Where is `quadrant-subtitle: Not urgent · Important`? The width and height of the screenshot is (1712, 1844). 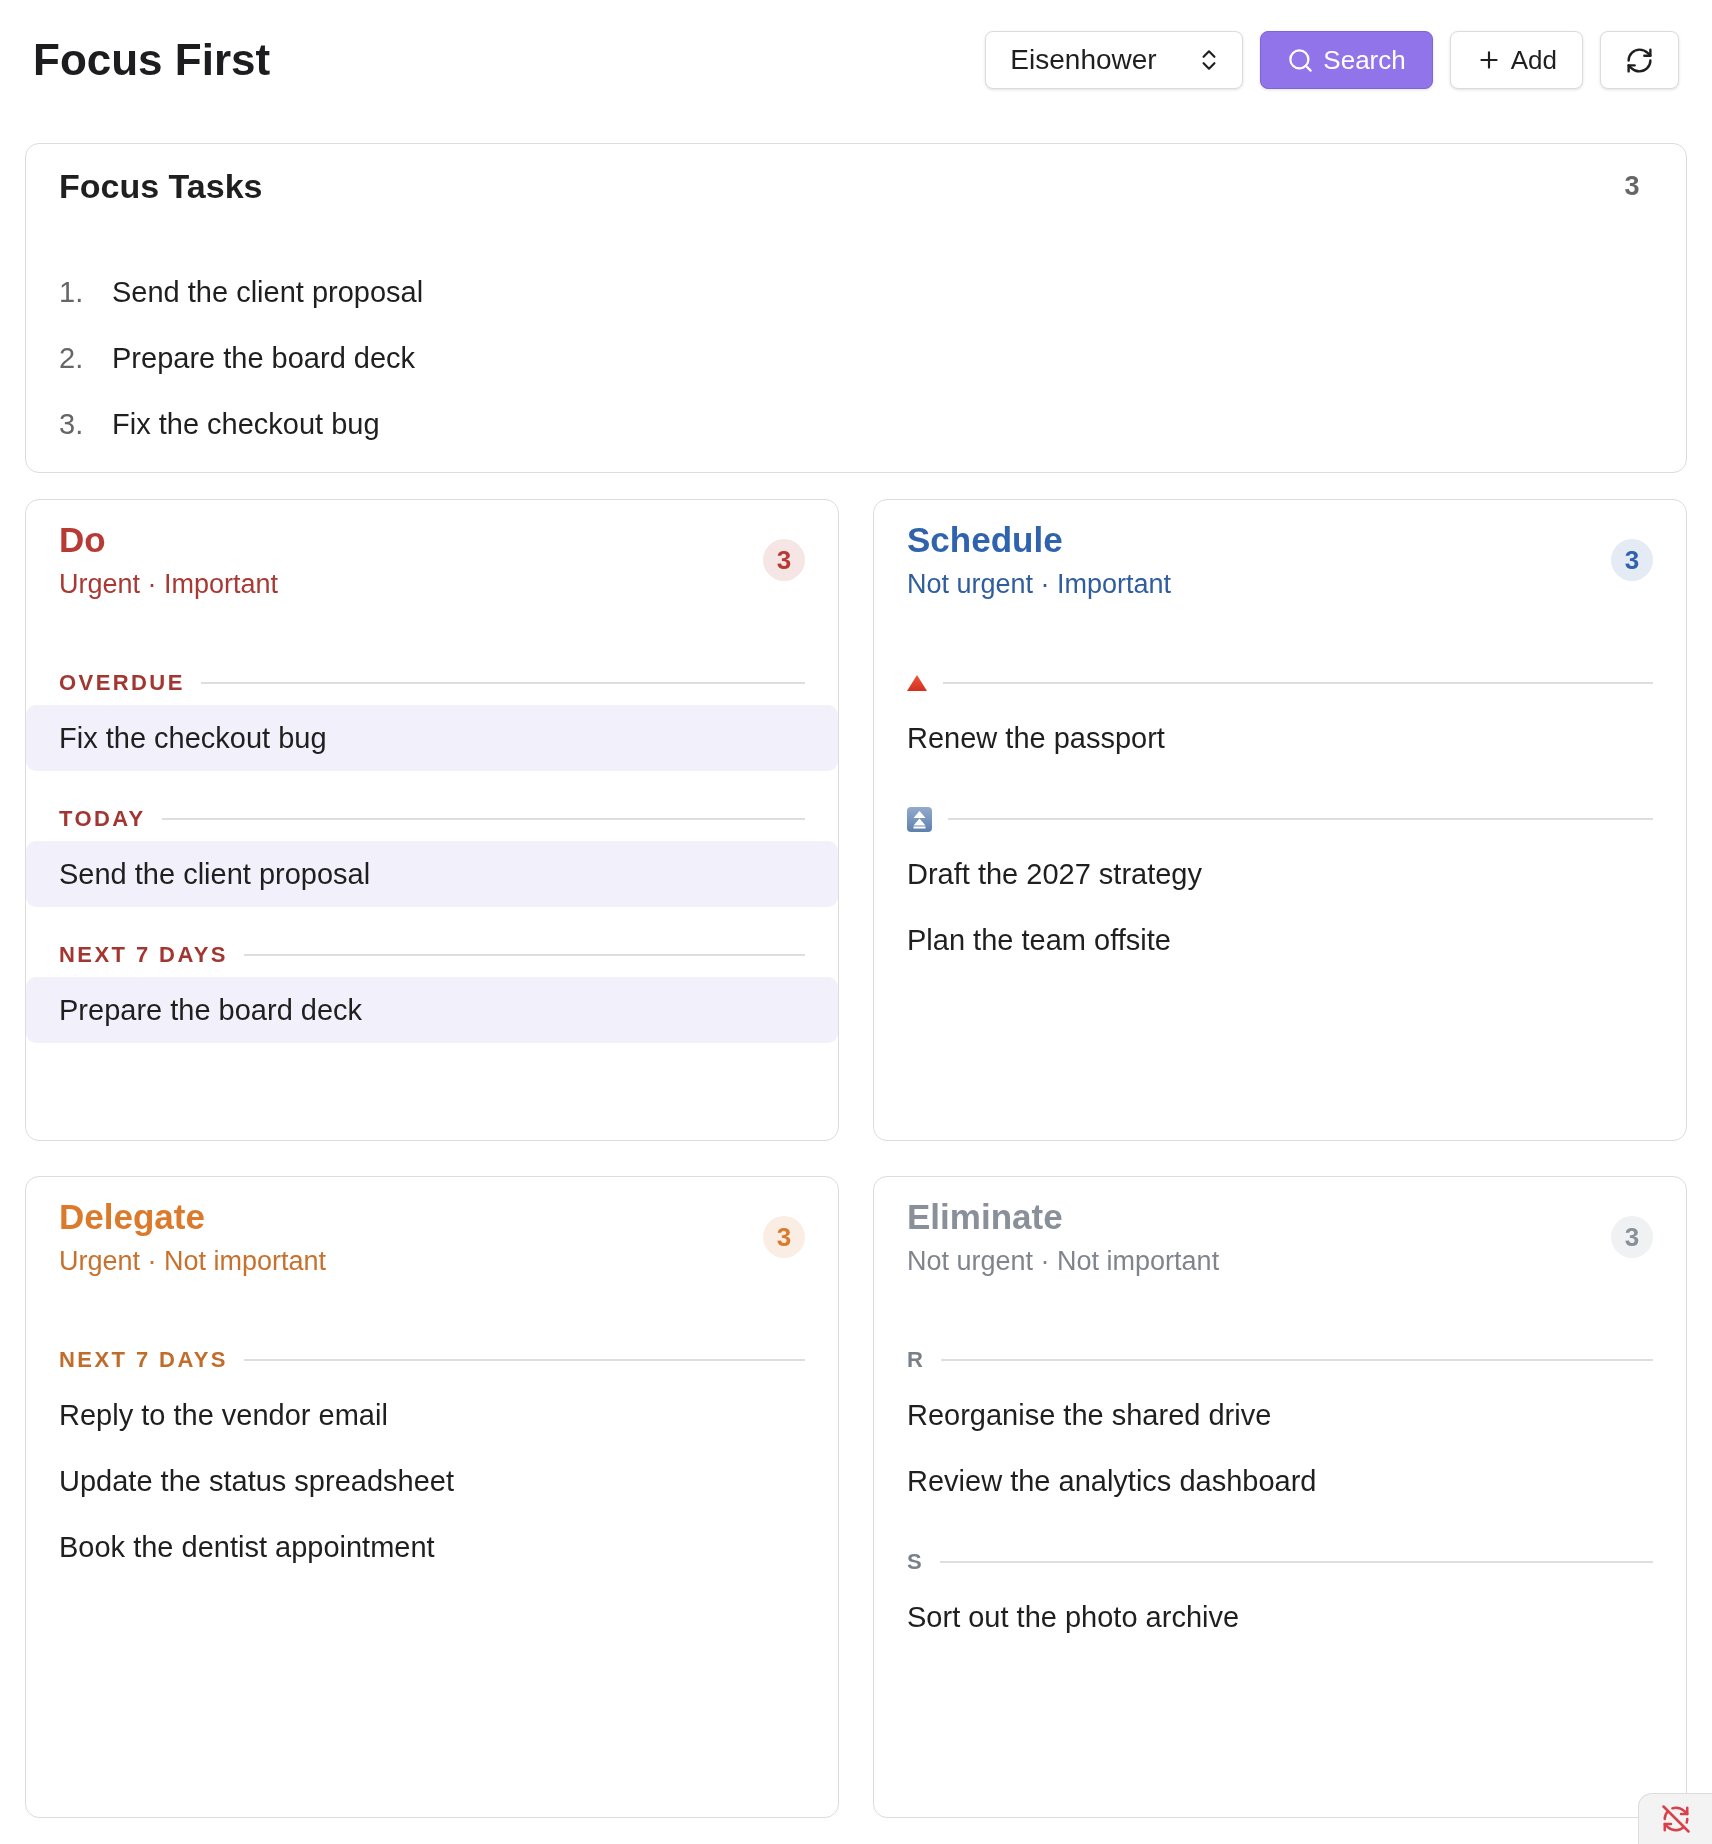
quadrant-subtitle: Not urgent · Important is located at coordinates (1039, 584).